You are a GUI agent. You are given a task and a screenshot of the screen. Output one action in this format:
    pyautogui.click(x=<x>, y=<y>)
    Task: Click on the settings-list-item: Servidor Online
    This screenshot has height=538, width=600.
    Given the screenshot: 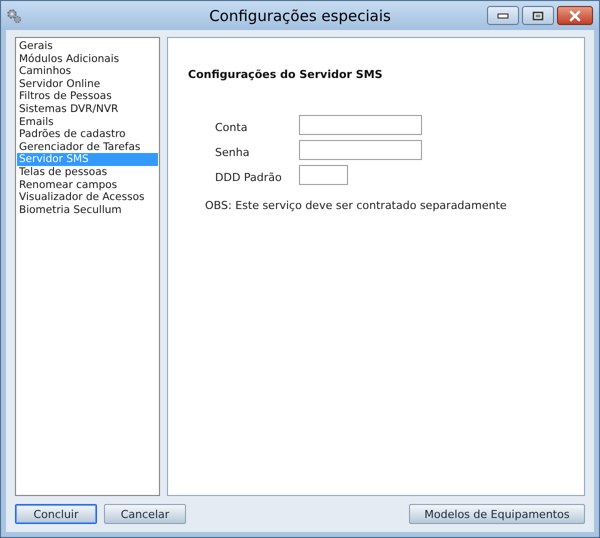 What is the action you would take?
    pyautogui.click(x=87, y=84)
    